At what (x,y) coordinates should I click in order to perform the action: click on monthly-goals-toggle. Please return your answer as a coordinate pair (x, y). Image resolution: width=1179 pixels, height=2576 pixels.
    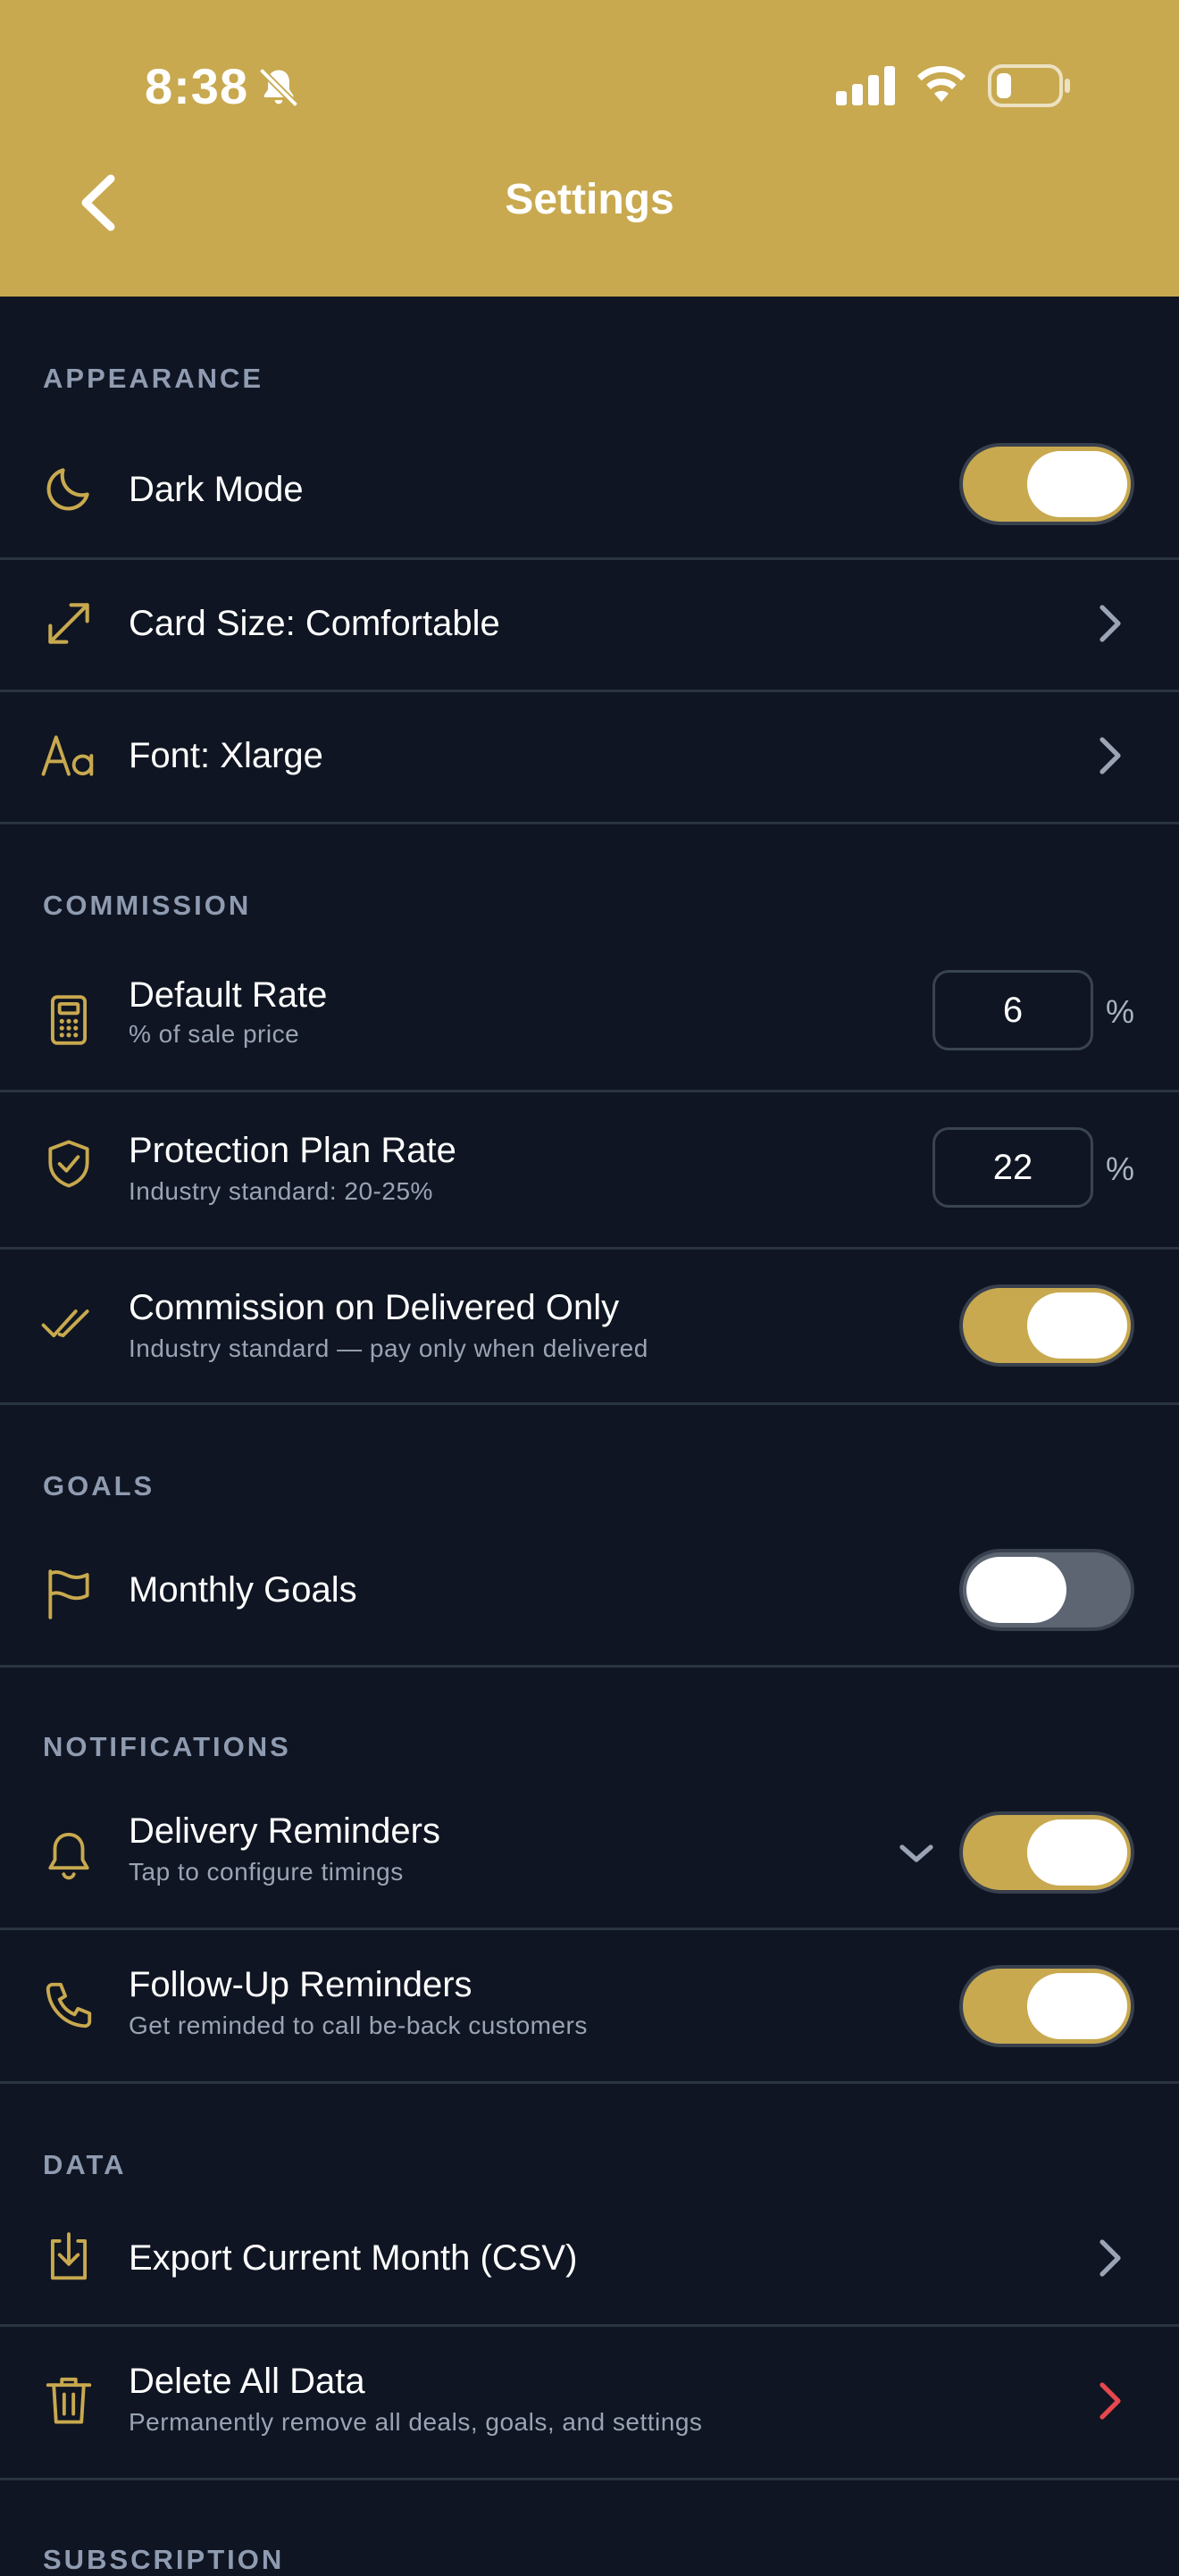
    Looking at the image, I should click on (1046, 1590).